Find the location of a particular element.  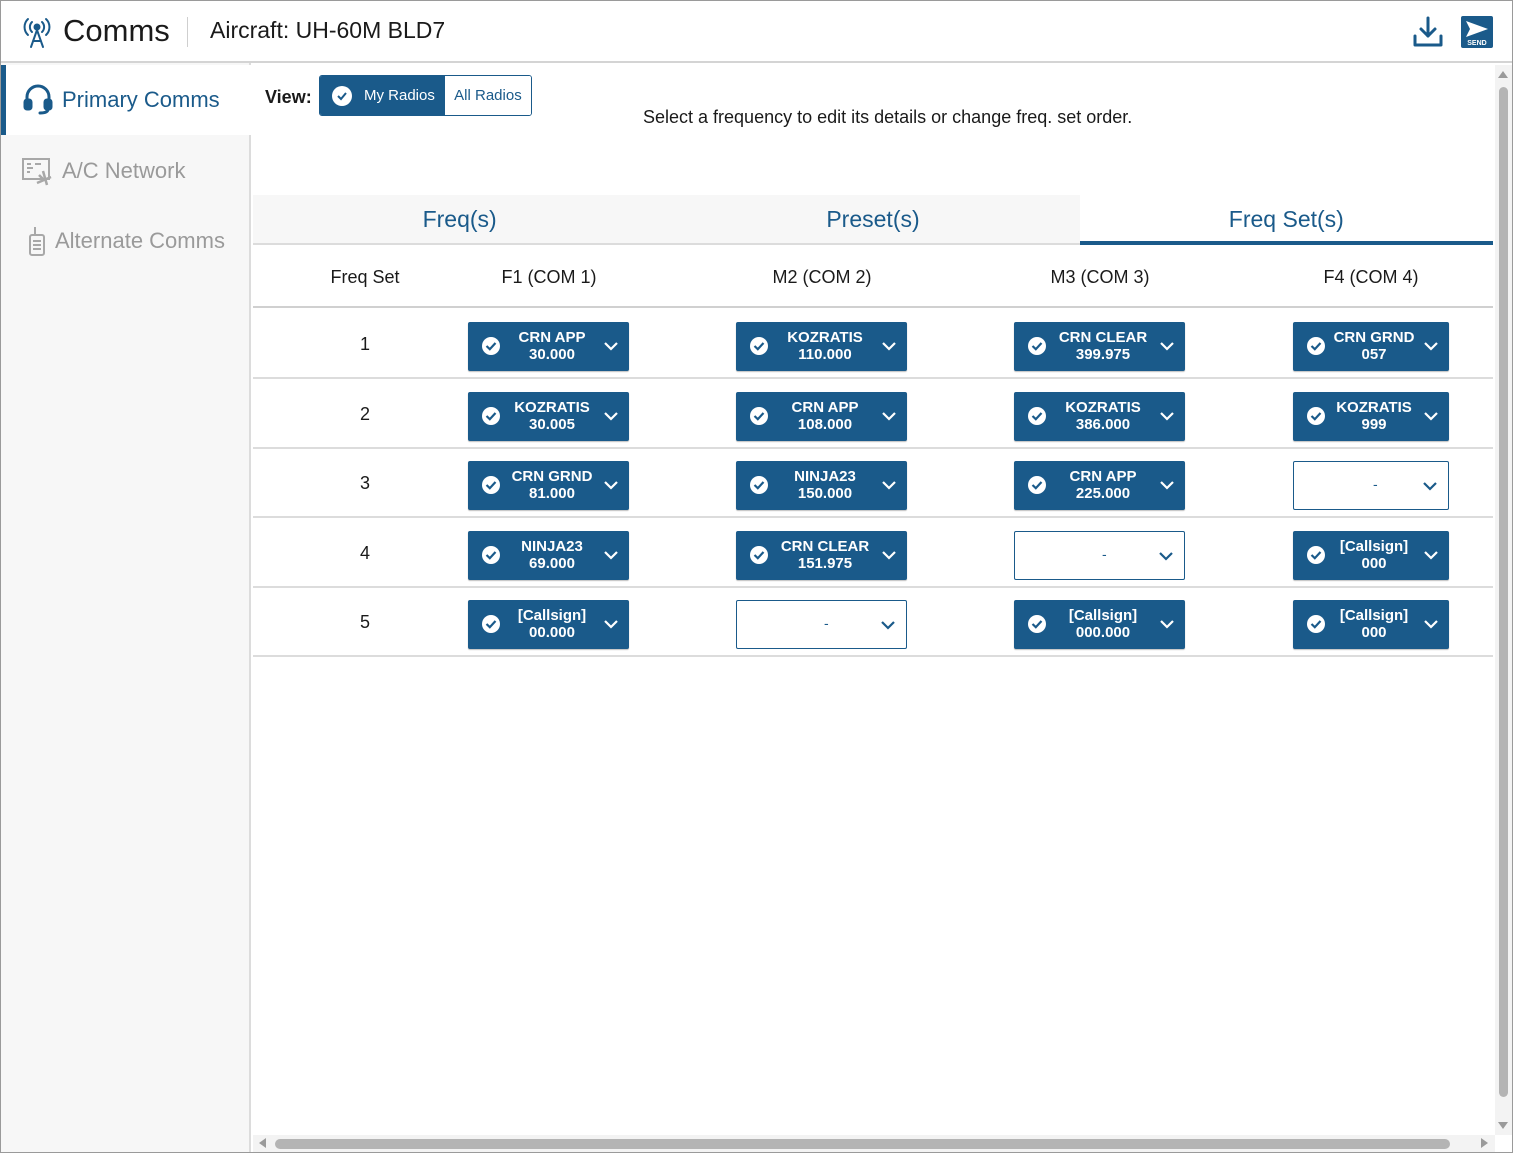

frequency-select-button: NINJA23 69.000 is located at coordinates (548, 555).